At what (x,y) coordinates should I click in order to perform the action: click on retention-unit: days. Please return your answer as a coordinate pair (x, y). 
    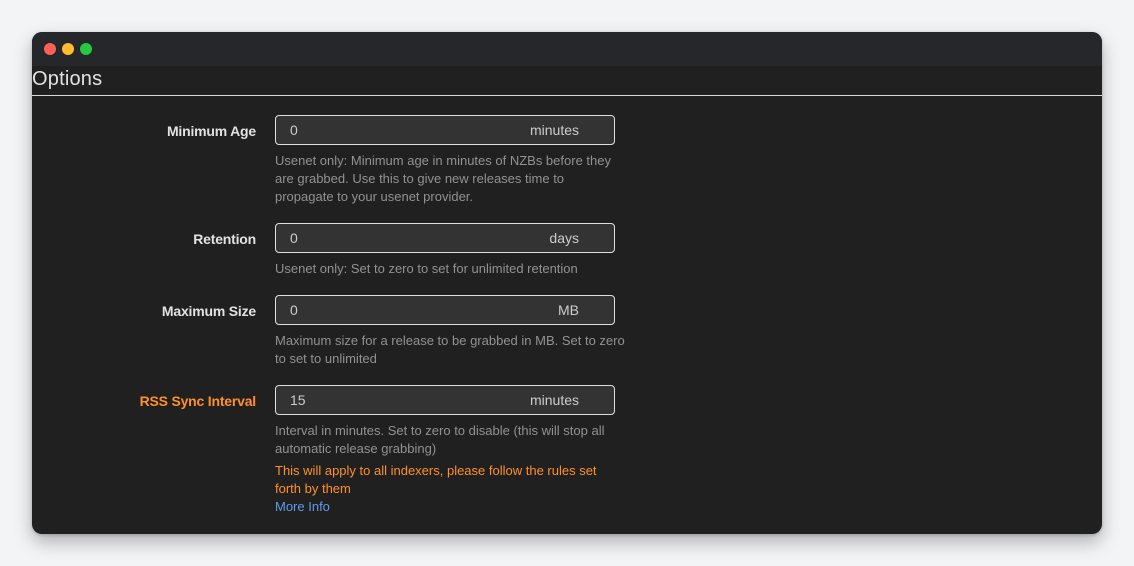
    Looking at the image, I should click on (564, 238).